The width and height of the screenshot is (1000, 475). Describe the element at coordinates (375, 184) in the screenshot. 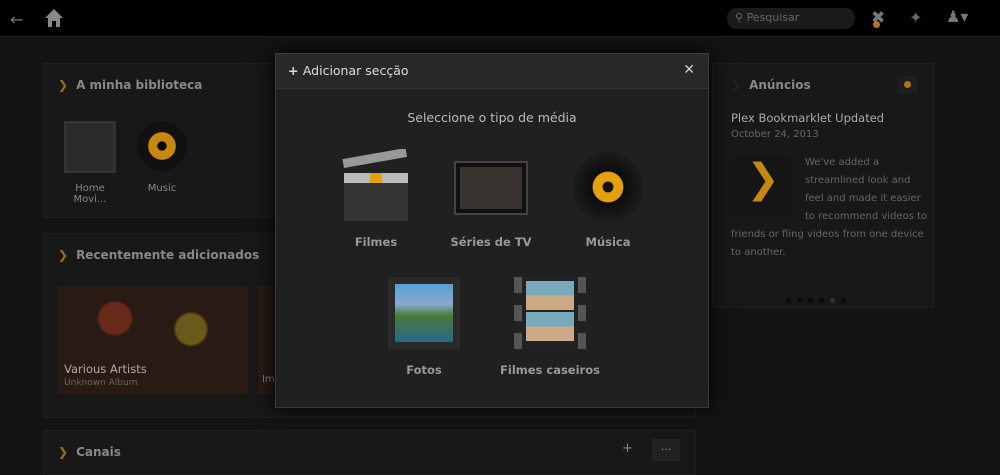

I see `clapperboard-icon` at that location.